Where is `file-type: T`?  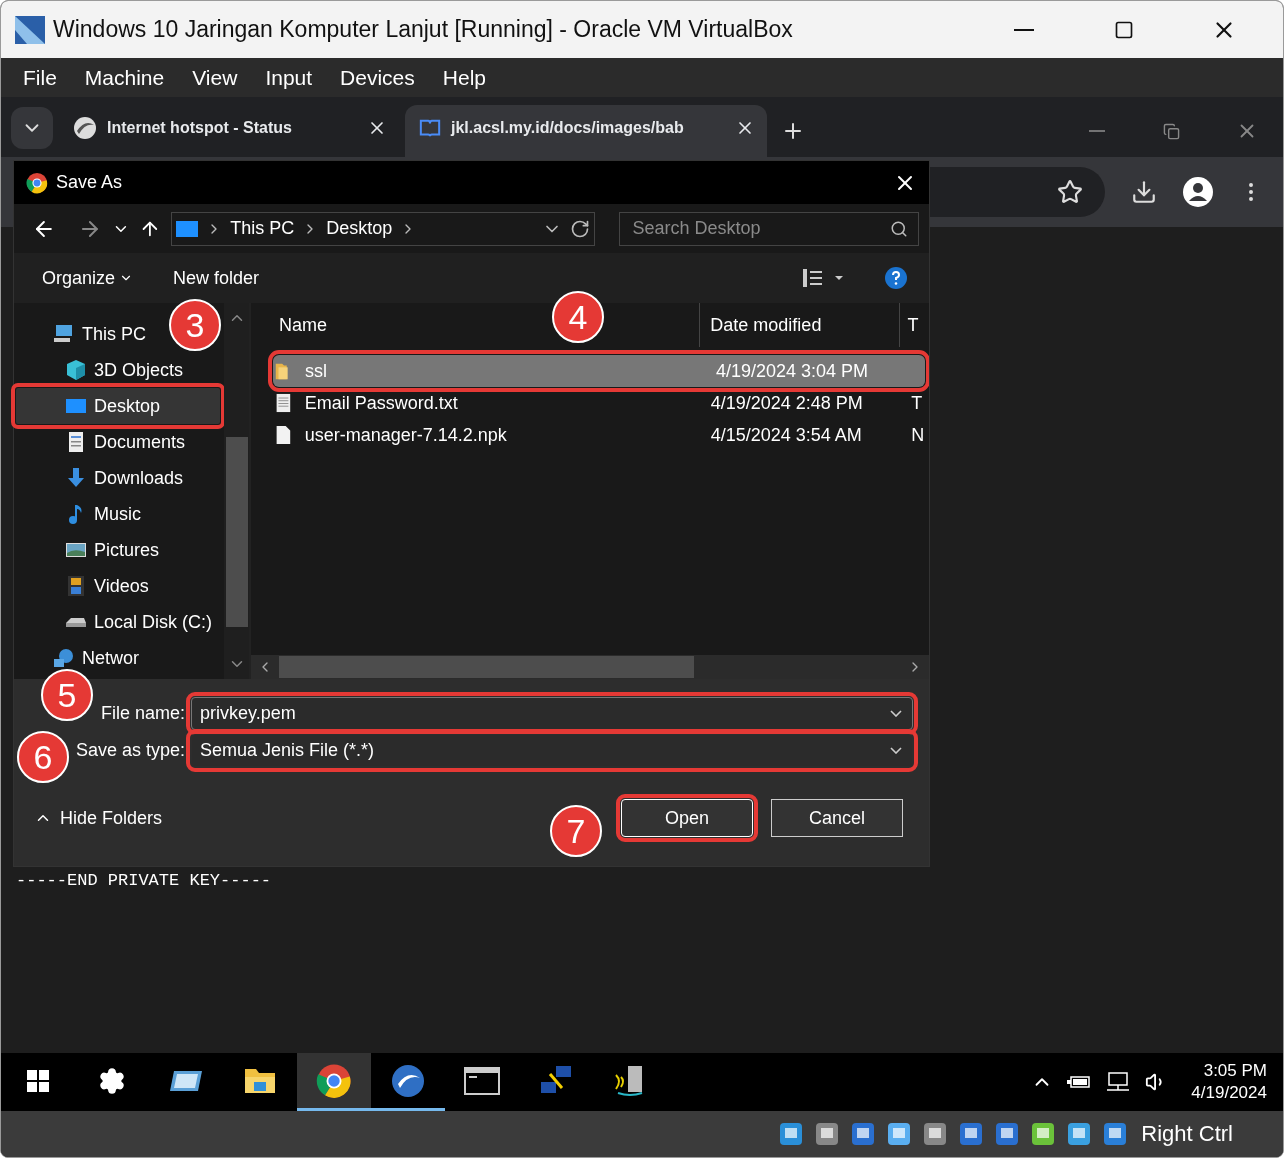
file-type: T is located at coordinates (917, 403).